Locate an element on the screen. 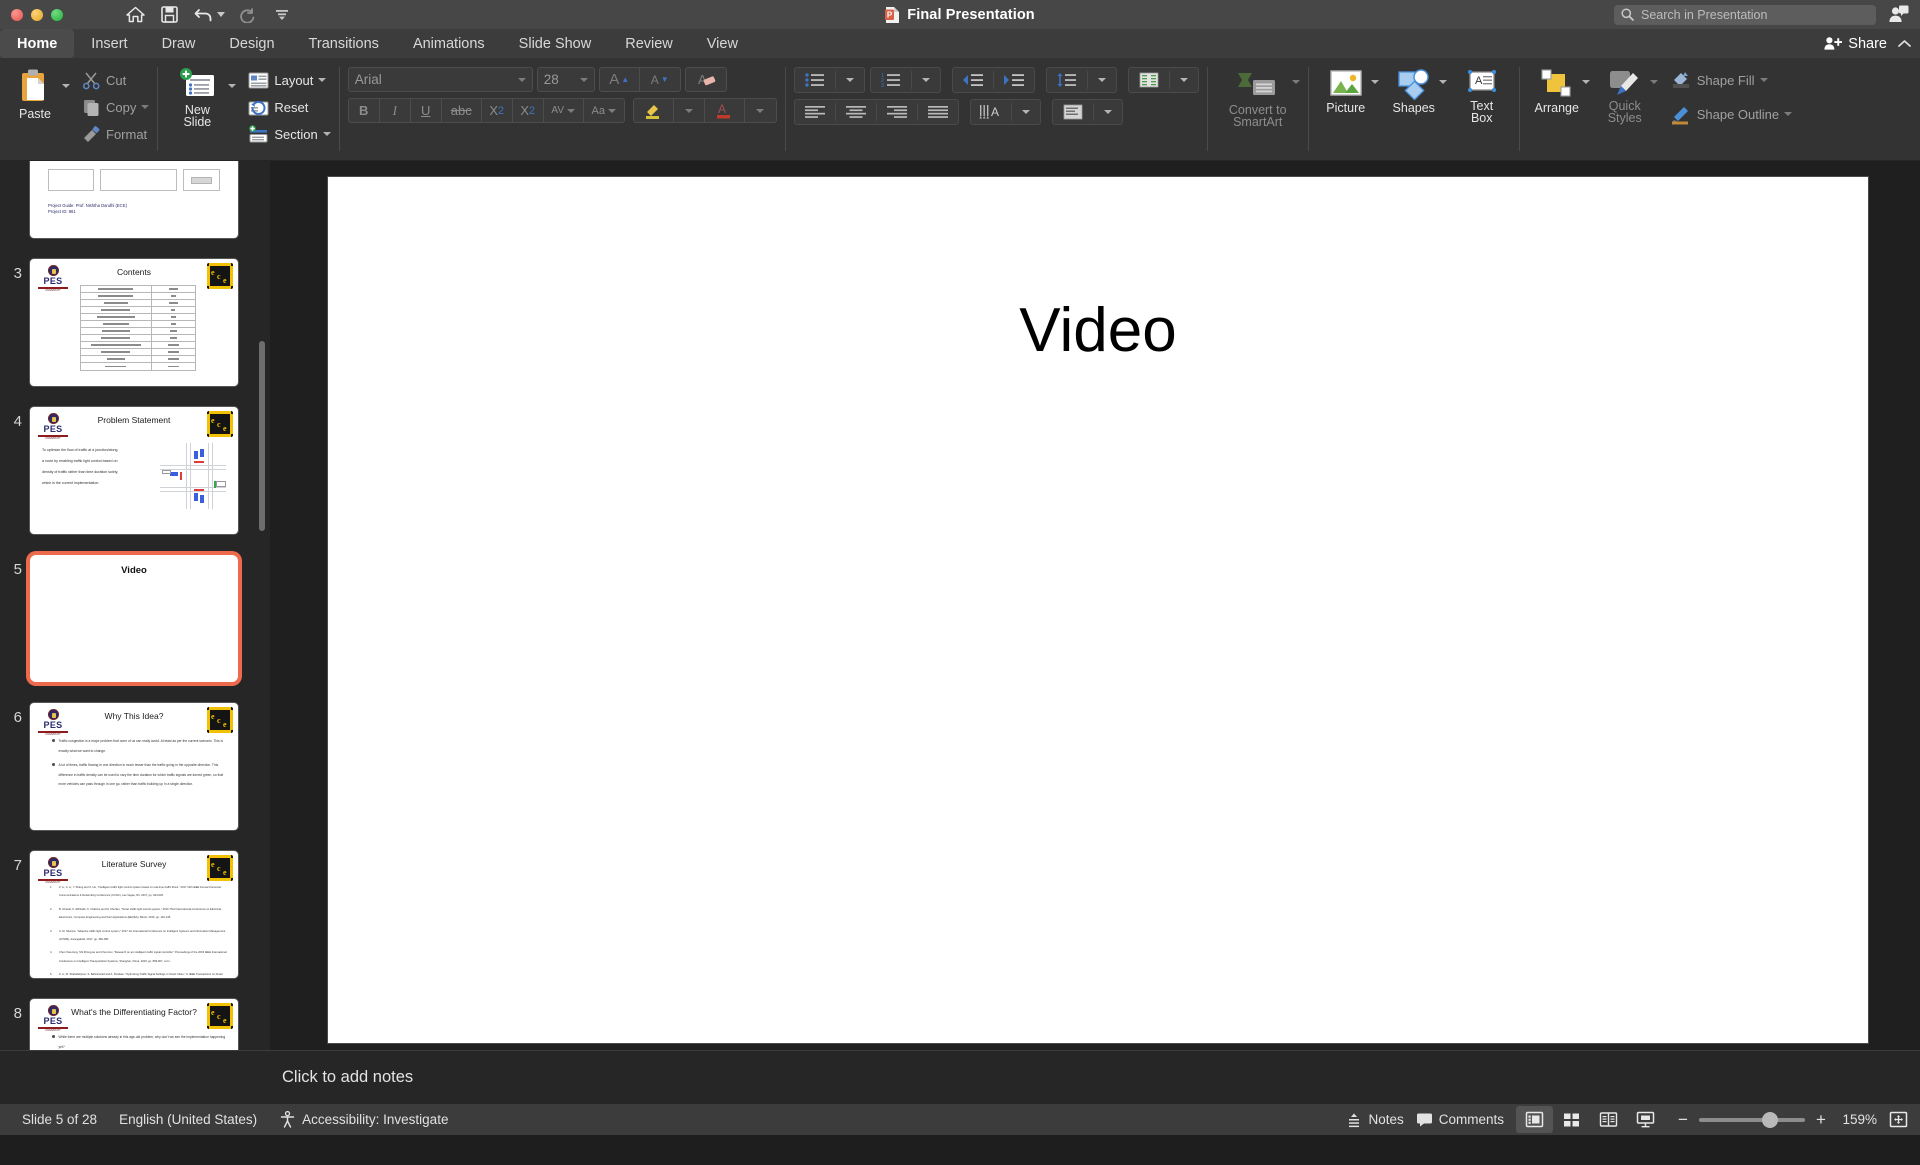  font-family-combobox: Arial is located at coordinates (440, 79).